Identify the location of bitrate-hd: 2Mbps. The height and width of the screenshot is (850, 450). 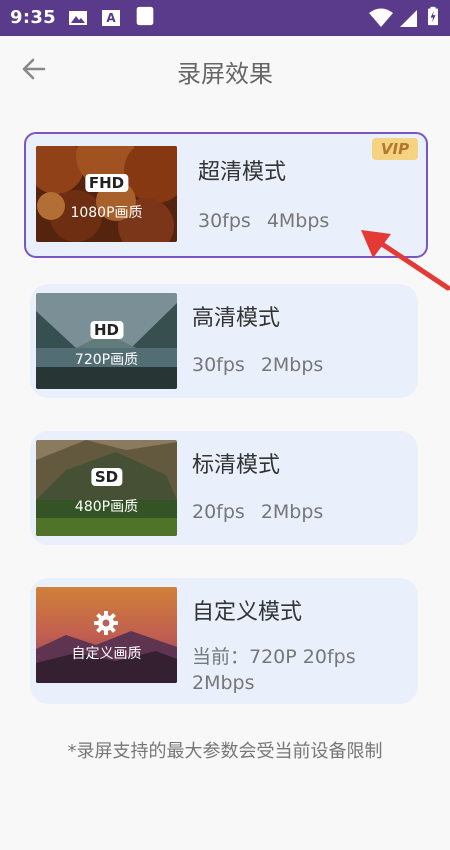
(292, 365).